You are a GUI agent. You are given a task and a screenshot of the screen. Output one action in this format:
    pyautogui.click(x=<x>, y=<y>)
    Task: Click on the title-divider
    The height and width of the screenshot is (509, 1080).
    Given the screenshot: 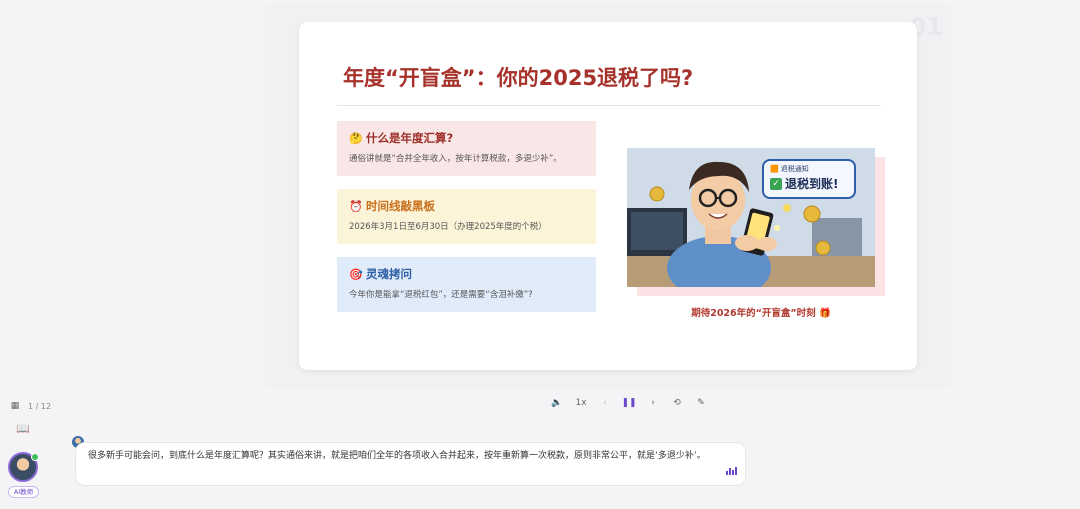 What is the action you would take?
    pyautogui.click(x=609, y=105)
    